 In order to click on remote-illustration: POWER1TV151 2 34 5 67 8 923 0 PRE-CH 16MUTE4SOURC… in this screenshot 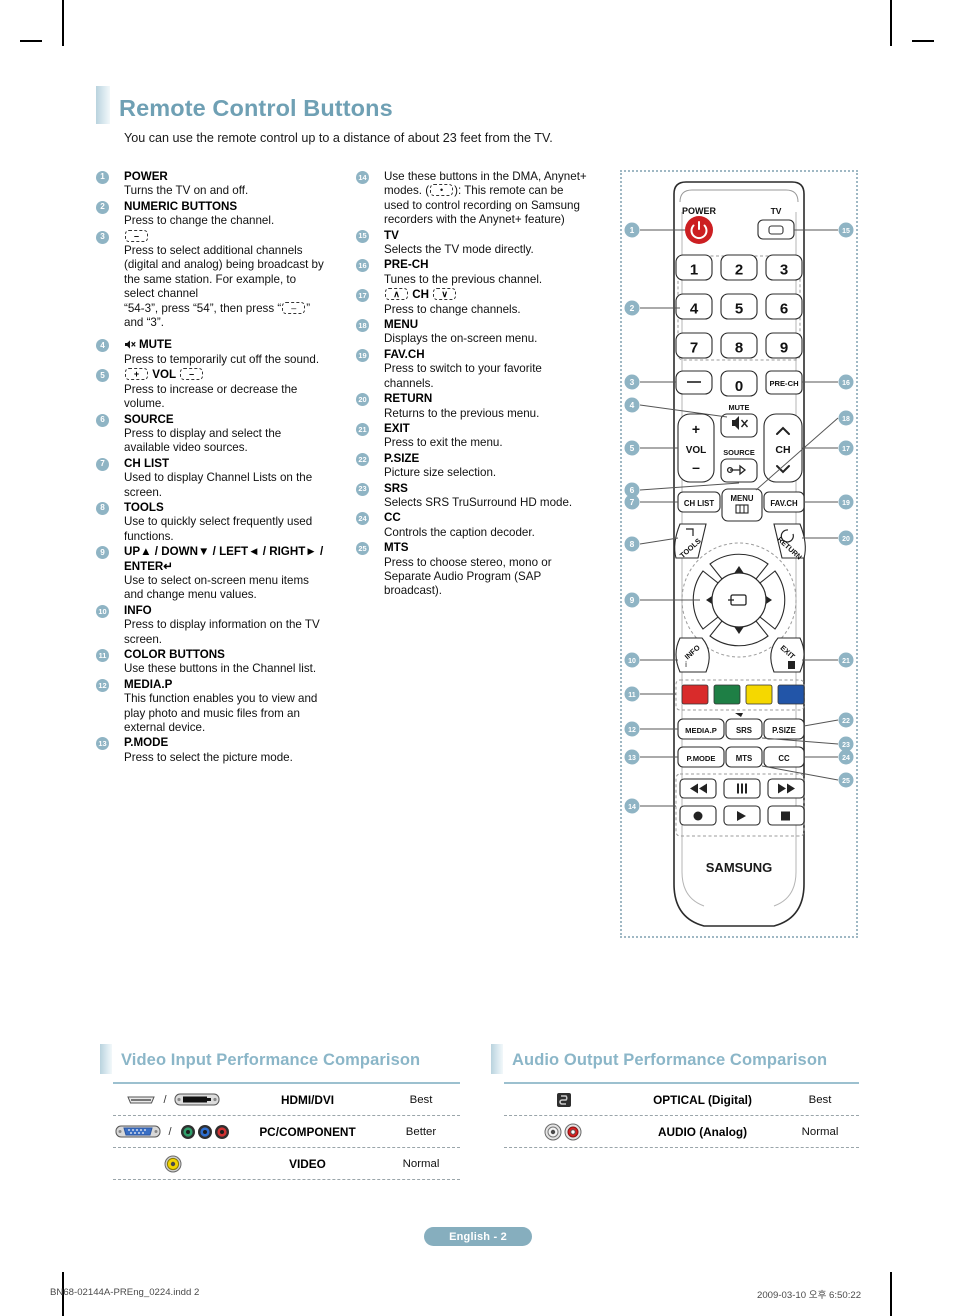, I will do `click(739, 554)`.